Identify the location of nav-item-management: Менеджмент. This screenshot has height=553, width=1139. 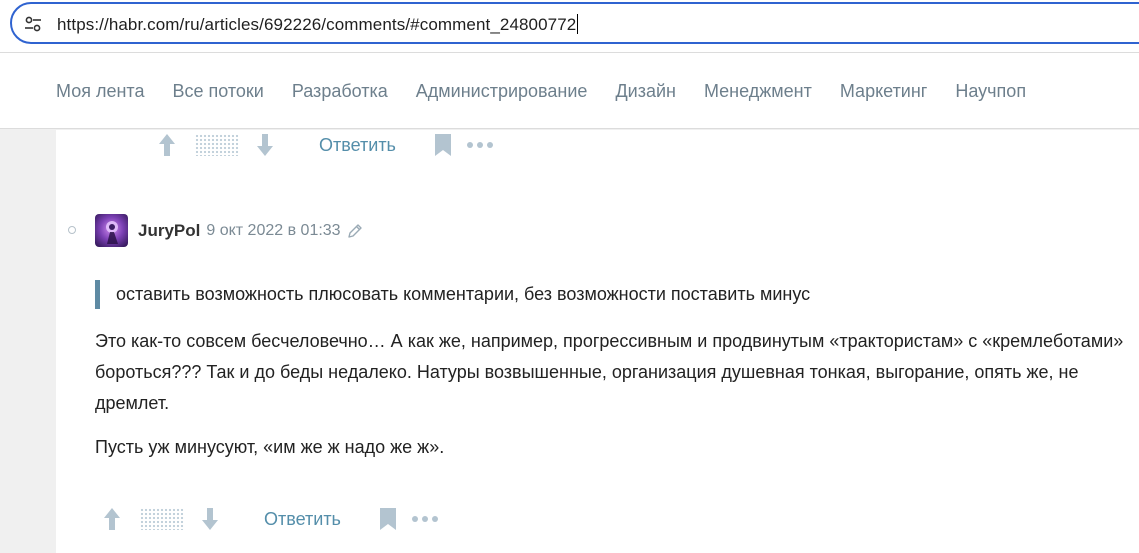
(758, 91).